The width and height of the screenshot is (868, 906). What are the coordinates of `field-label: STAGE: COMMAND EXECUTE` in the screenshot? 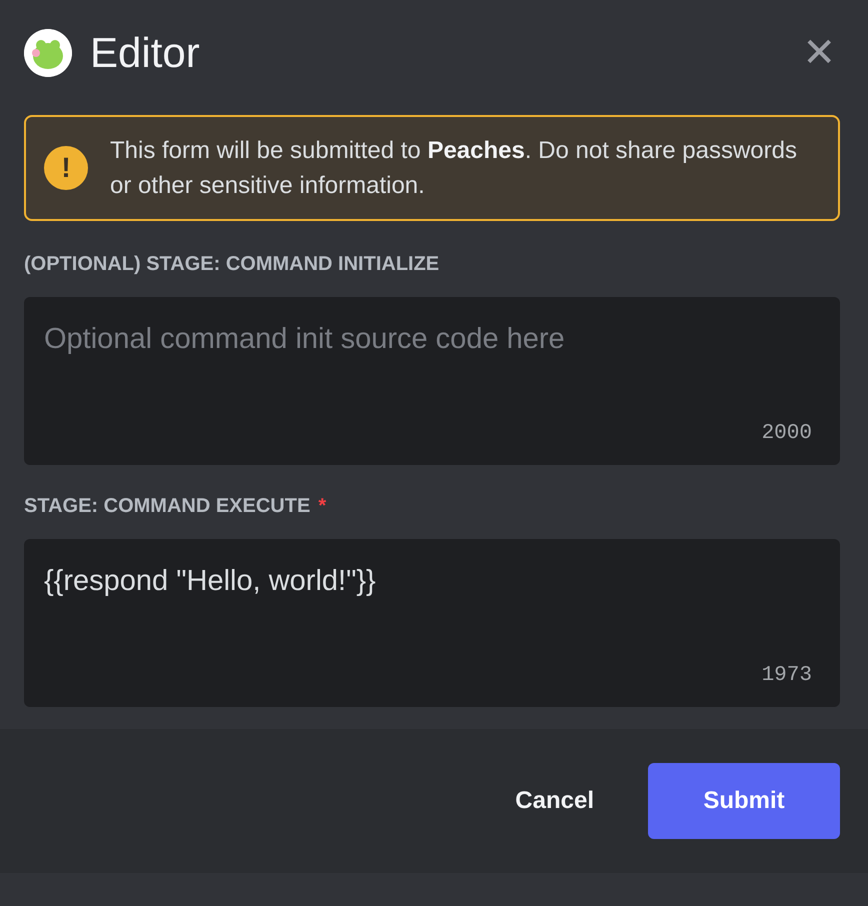 It's located at (167, 507).